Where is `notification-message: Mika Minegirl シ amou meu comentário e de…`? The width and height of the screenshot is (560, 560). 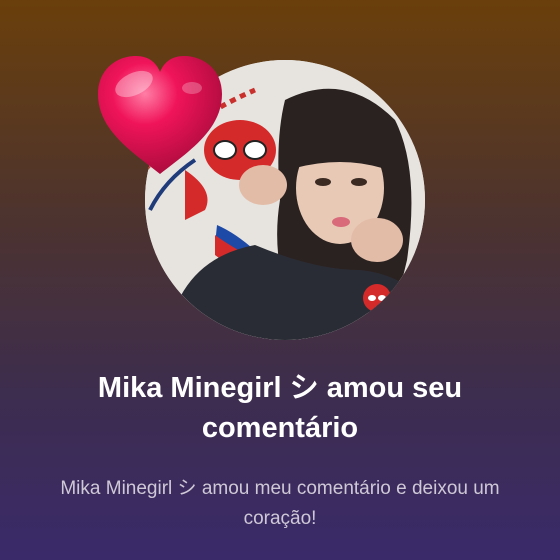 notification-message: Mika Minegirl シ amou meu comentário e de… is located at coordinates (280, 503).